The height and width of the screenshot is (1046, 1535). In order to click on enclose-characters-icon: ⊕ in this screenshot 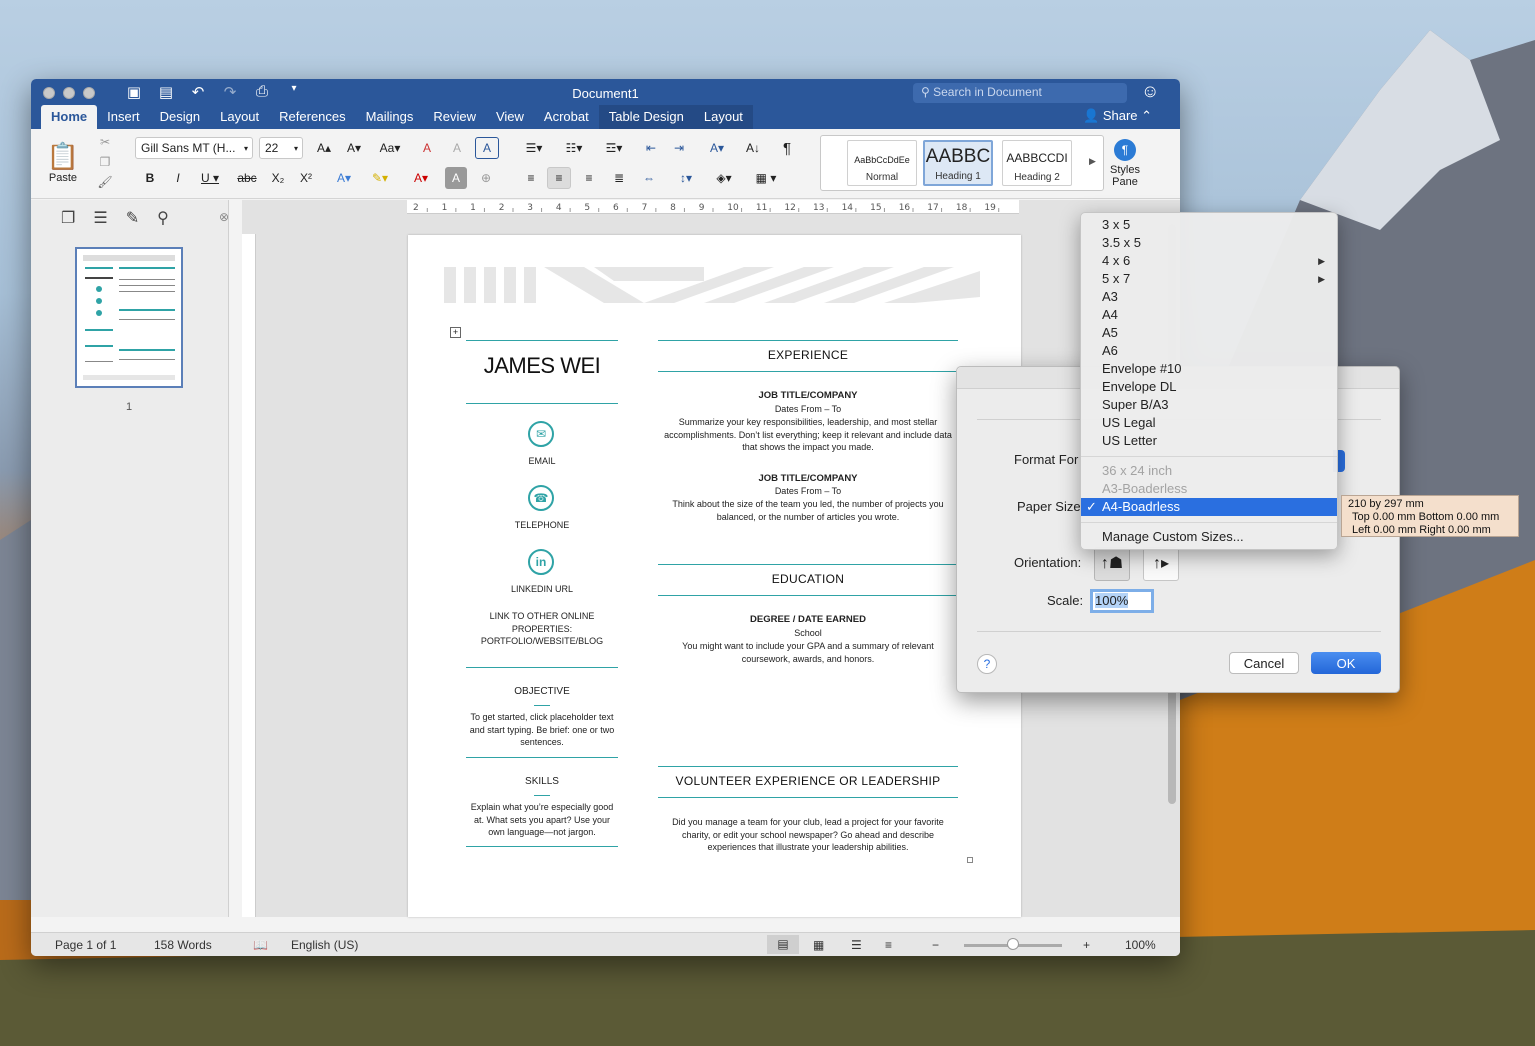, I will do `click(486, 178)`.